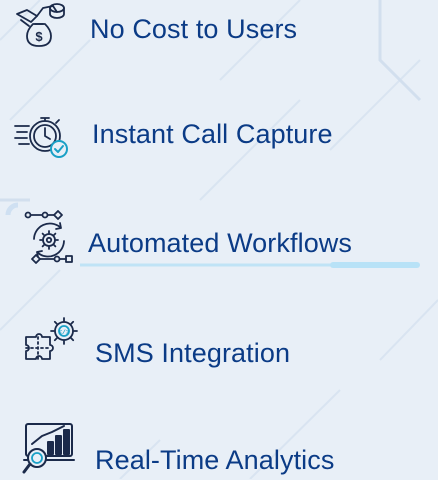 The width and height of the screenshot is (438, 480). Describe the element at coordinates (50, 237) in the screenshot. I see `workflow-gear-icon` at that location.